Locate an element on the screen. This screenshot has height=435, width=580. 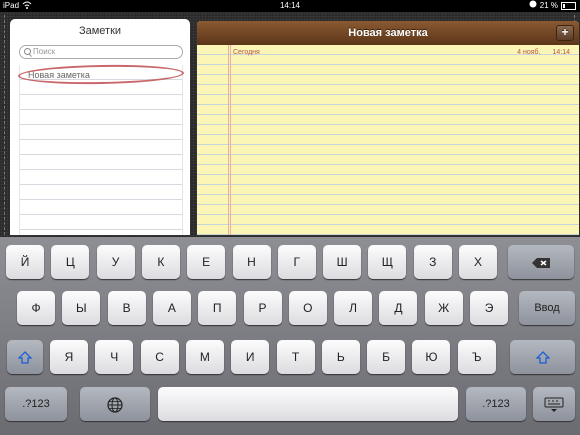
key-row2-0: Ф is located at coordinates (36, 308).